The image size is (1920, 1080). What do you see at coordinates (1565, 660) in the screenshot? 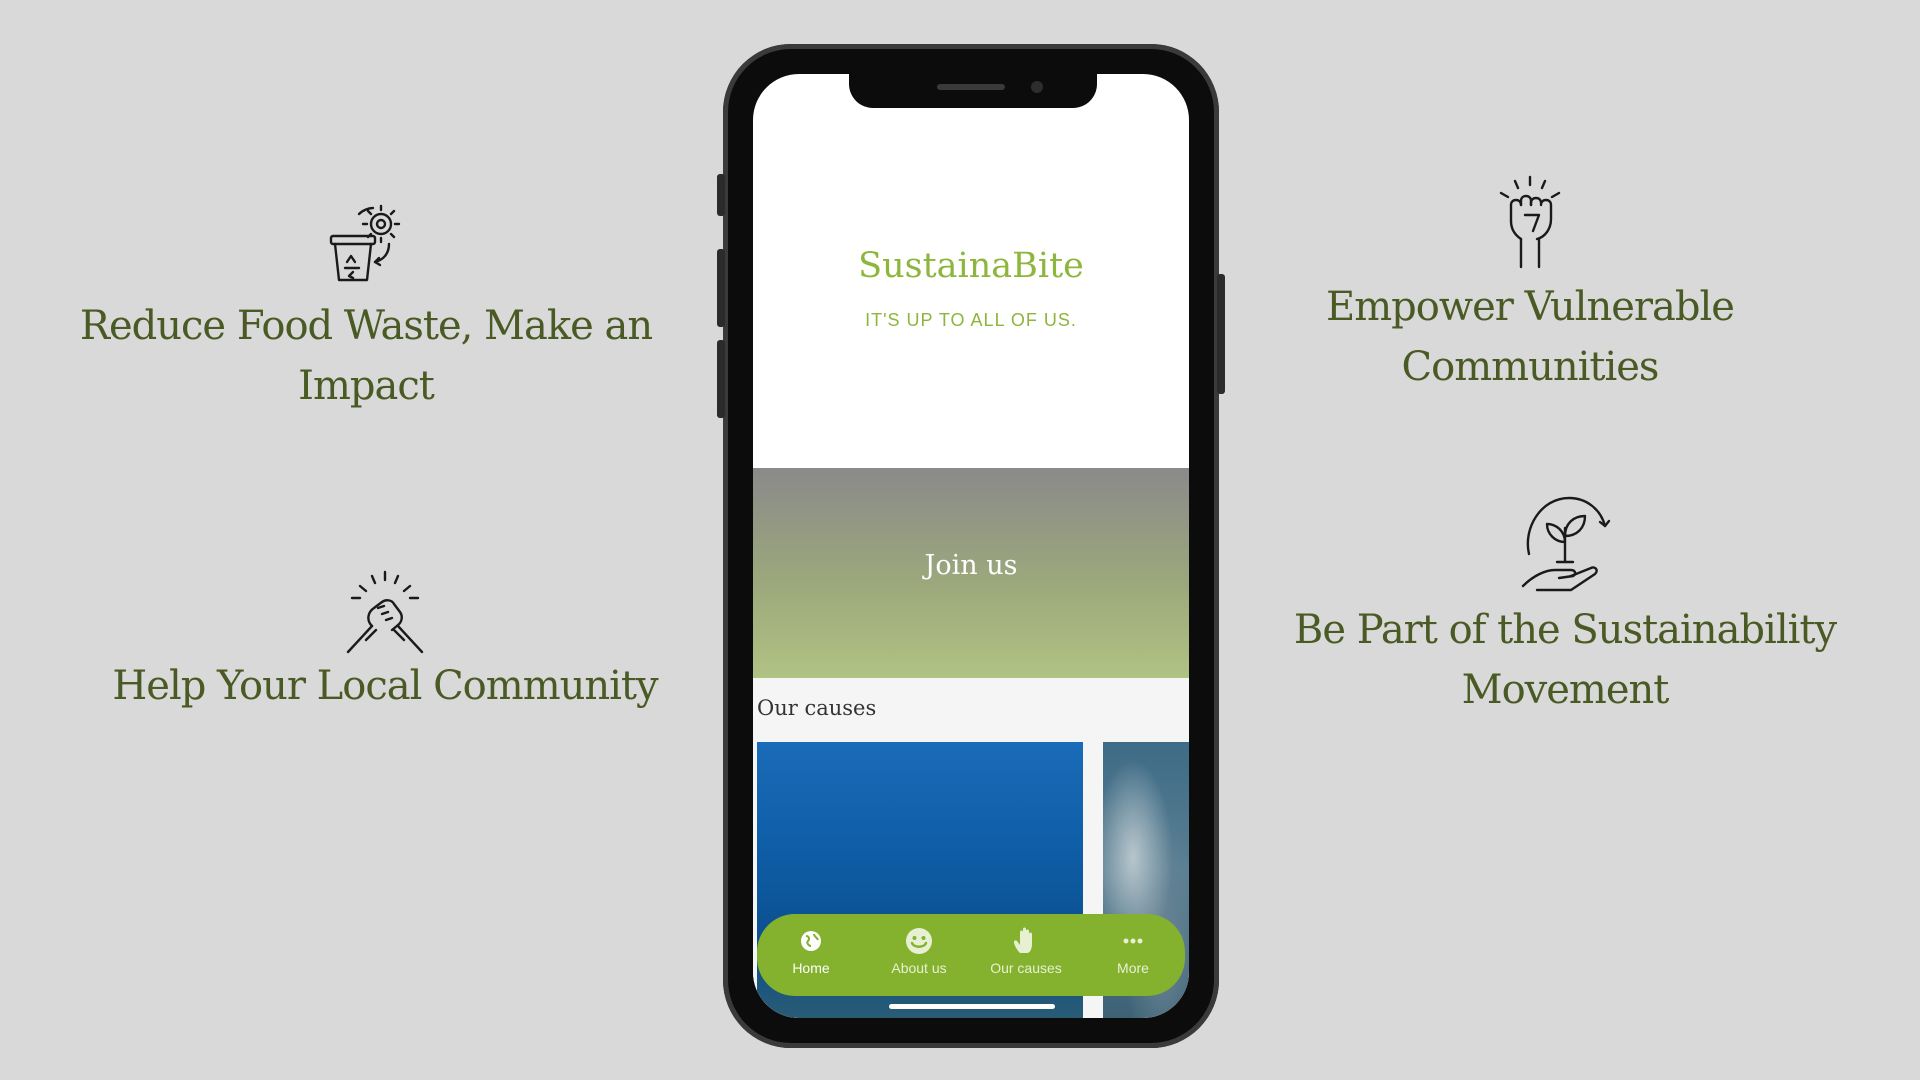
I see `feature-text: Be Part of the Sustainability Movement` at bounding box center [1565, 660].